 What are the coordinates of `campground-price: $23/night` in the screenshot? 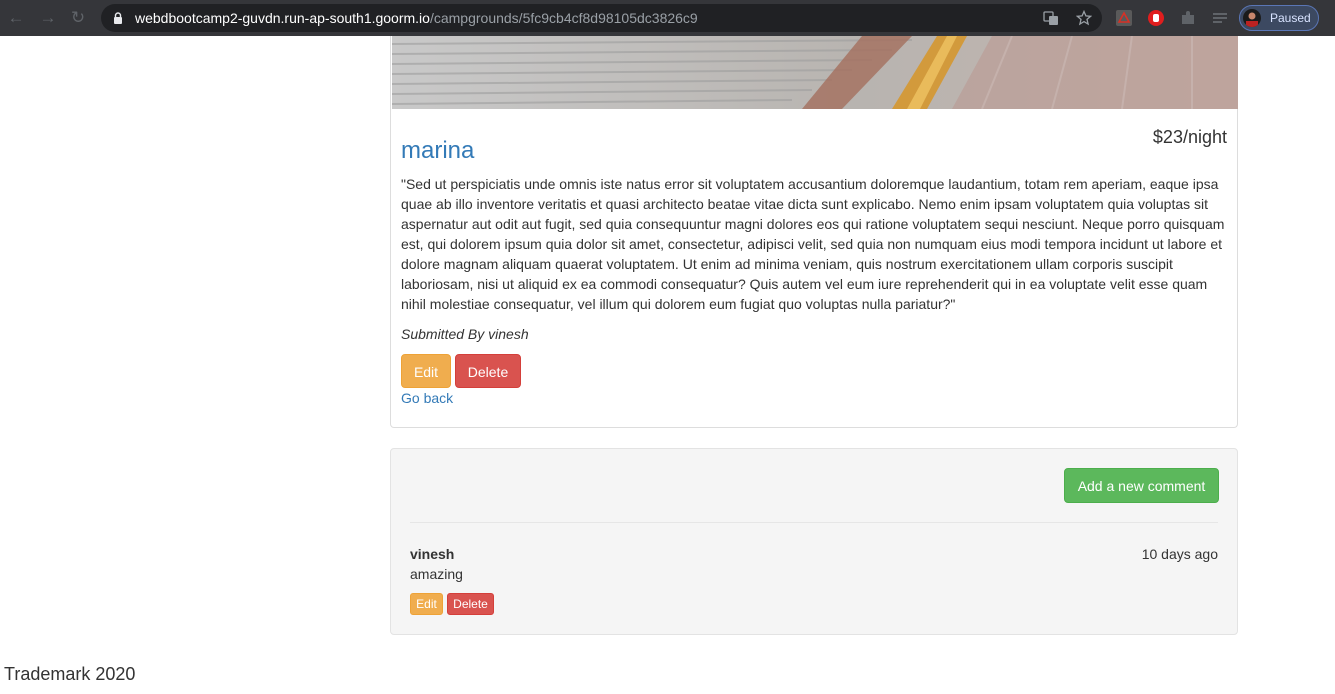 It's located at (1189, 137).